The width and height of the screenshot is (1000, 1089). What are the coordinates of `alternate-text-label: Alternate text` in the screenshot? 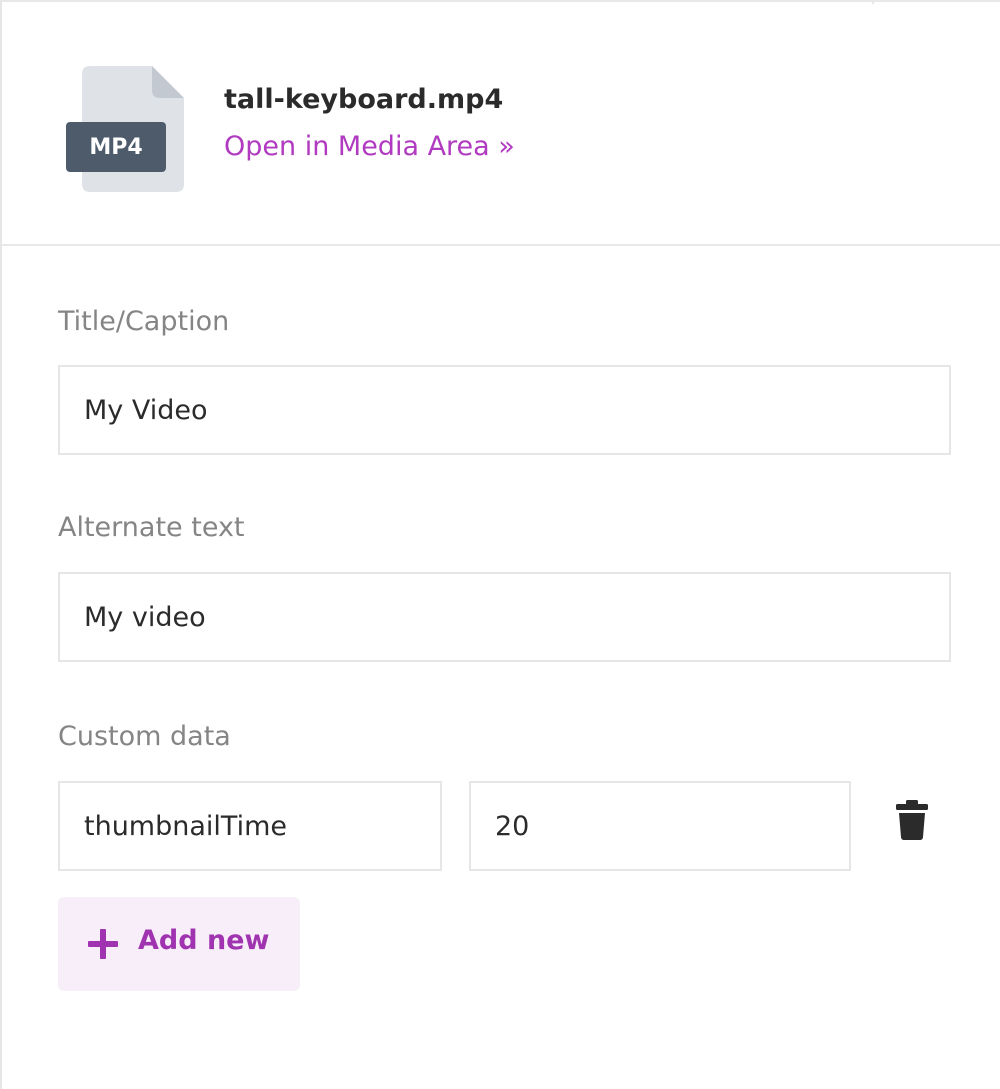 It's located at (151, 527).